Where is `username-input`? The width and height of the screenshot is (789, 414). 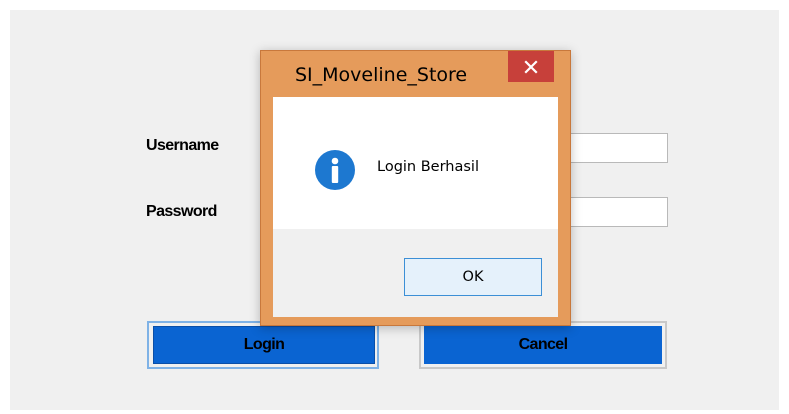
username-input is located at coordinates (612, 148).